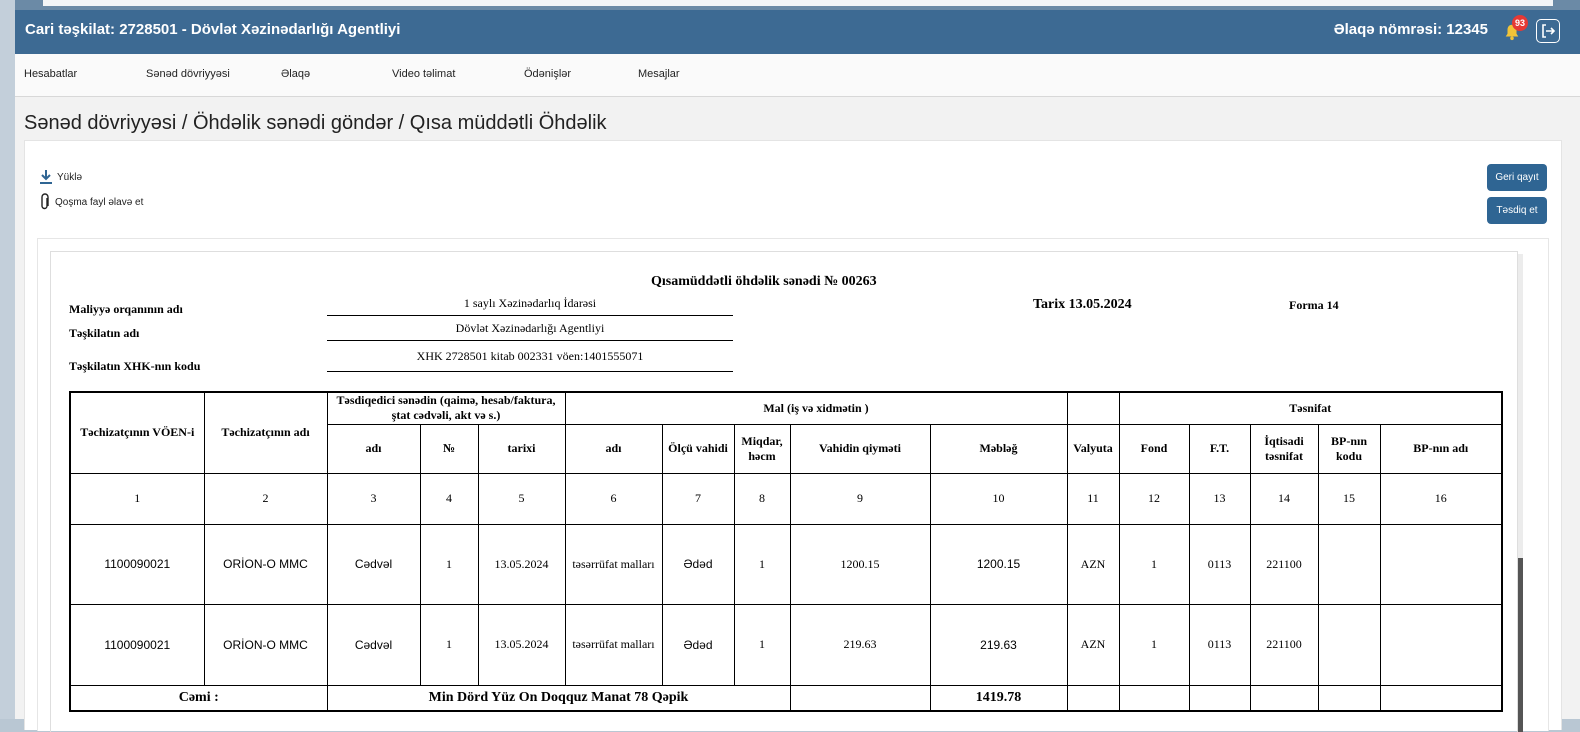  I want to click on cell-quantity: 1, so click(762, 564).